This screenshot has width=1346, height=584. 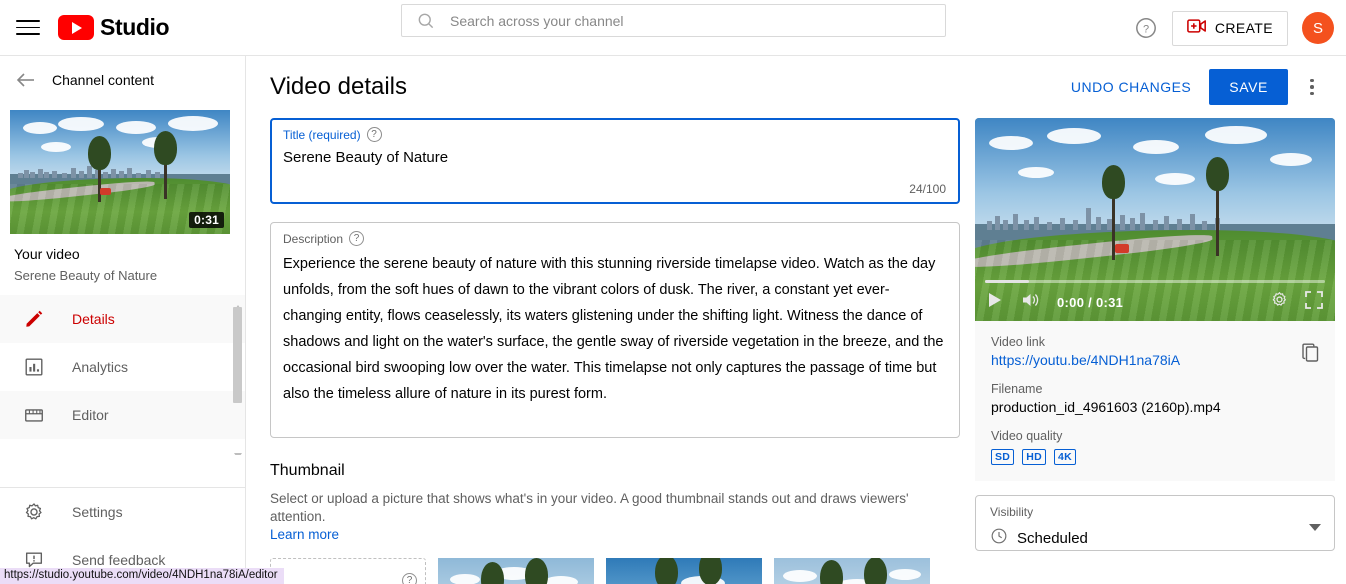 I want to click on back-to-channel-content: Channel content, so click(x=122, y=80).